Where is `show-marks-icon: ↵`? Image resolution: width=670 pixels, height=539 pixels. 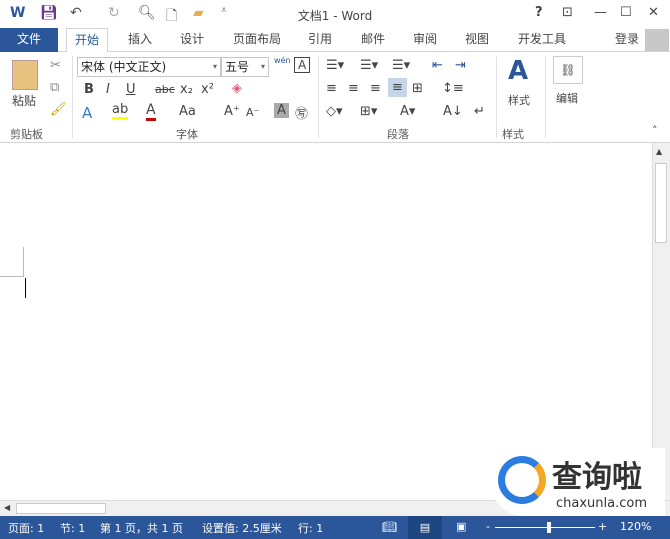 show-marks-icon: ↵ is located at coordinates (479, 111).